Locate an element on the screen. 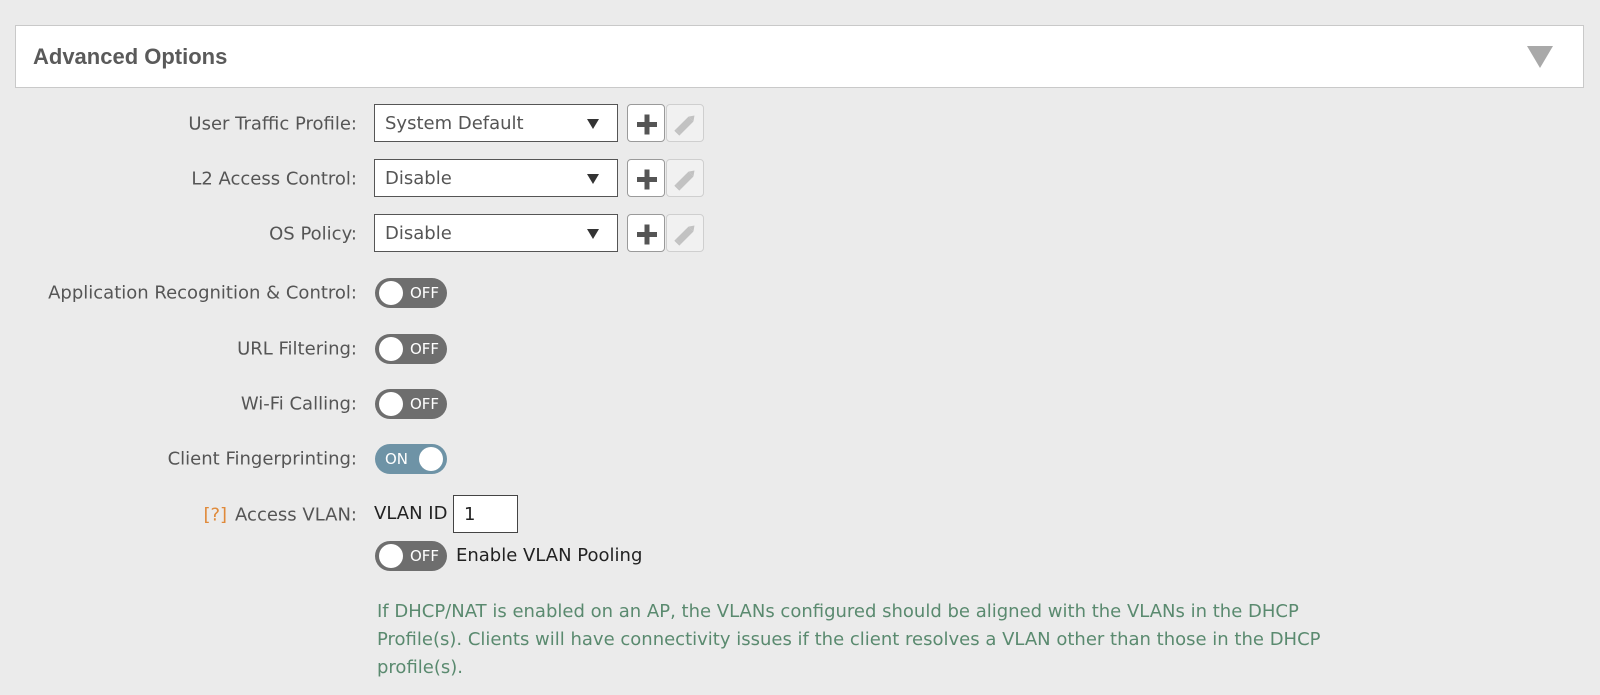  client-fingerprinting-row: Client Fingerprinting: ON is located at coordinates (800, 459).